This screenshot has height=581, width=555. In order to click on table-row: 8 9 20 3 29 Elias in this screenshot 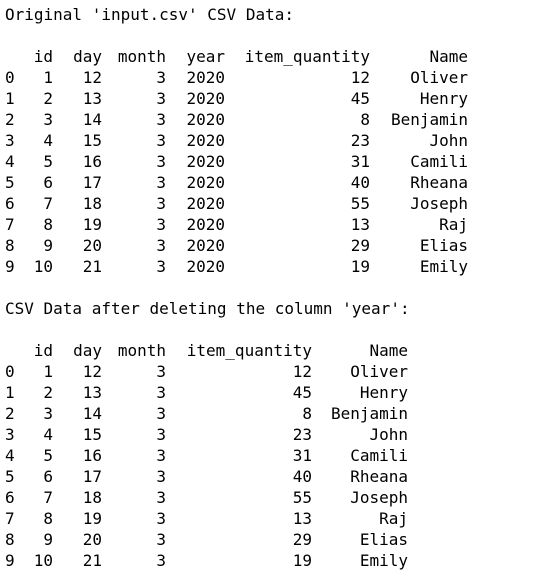, I will do `click(206, 539)`.